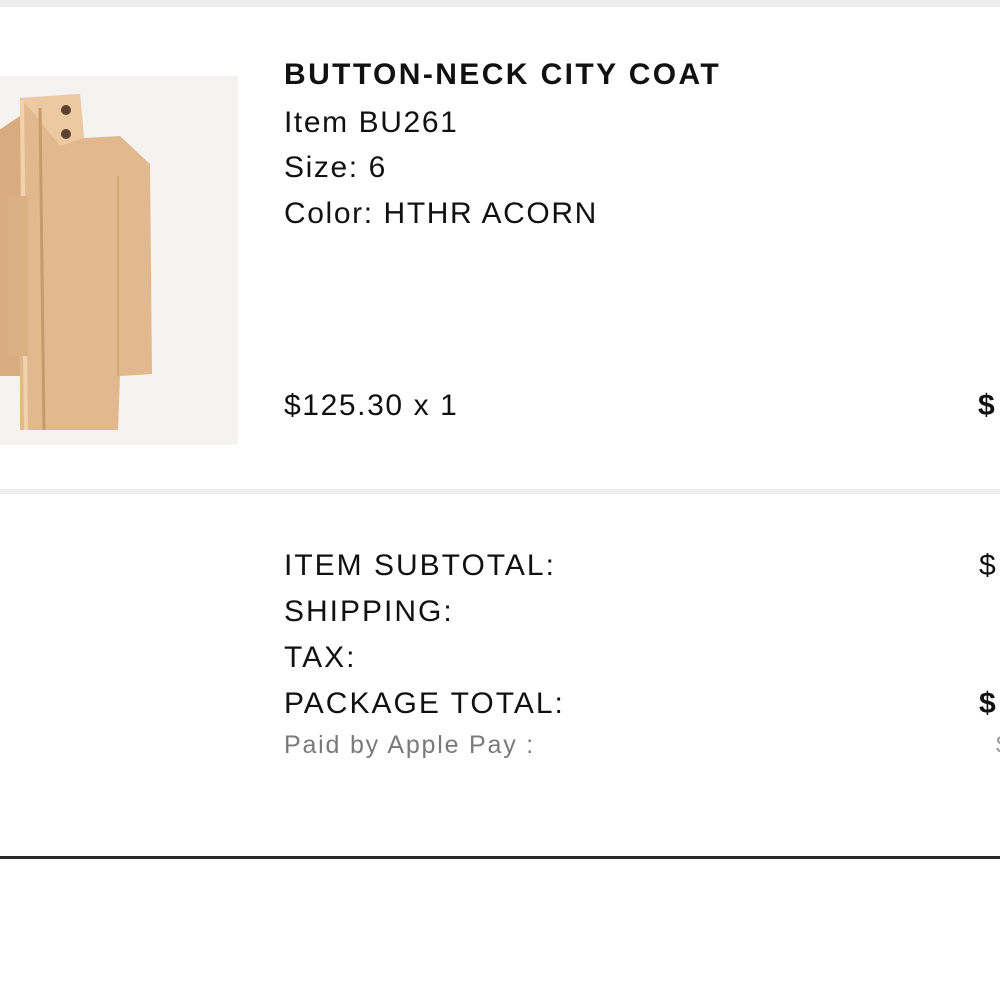 The height and width of the screenshot is (1000, 1000). I want to click on item-number: Item BU261, so click(371, 122).